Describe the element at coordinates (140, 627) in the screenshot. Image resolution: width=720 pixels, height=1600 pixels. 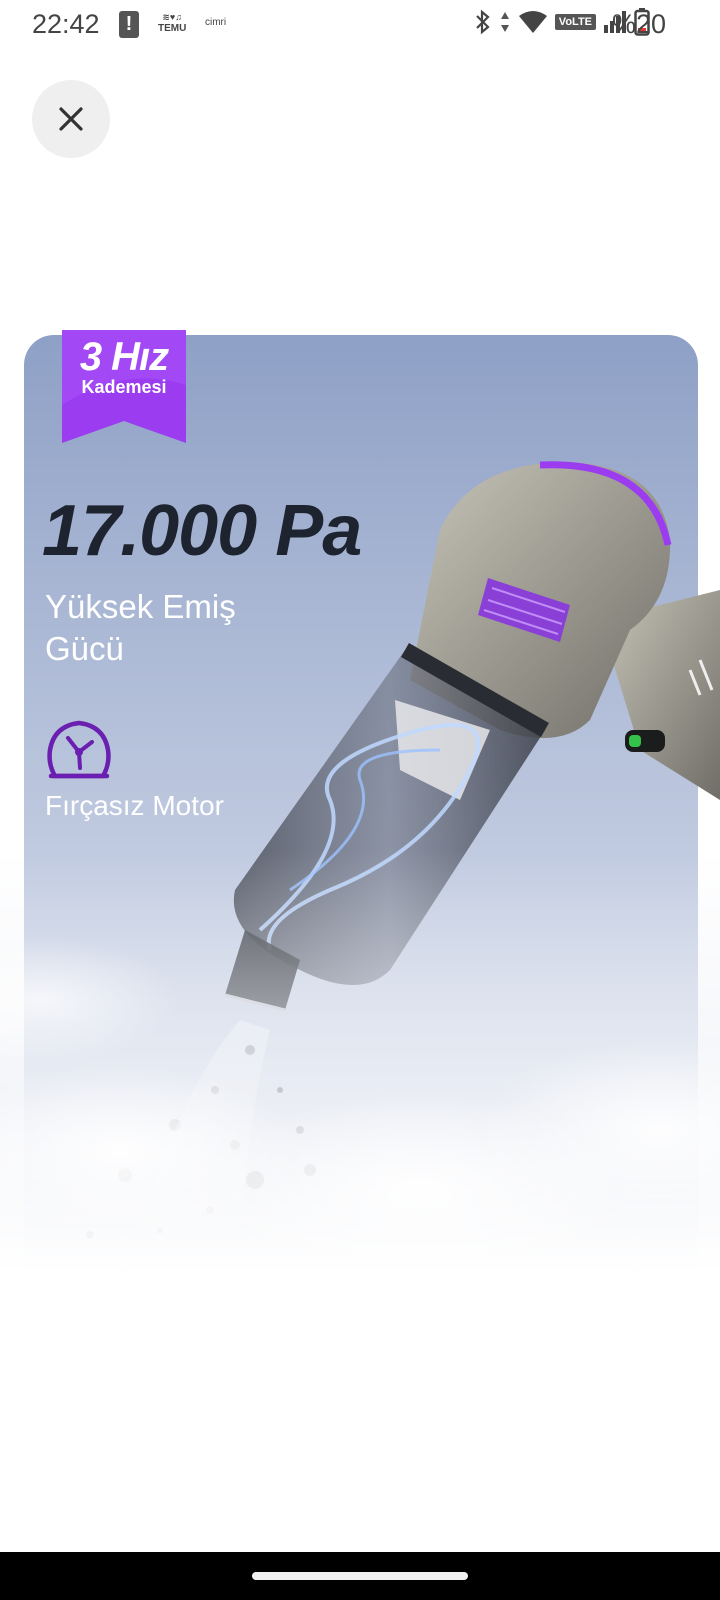
I see `feature-suction-label: Yüksek Emiş Gücü` at that location.